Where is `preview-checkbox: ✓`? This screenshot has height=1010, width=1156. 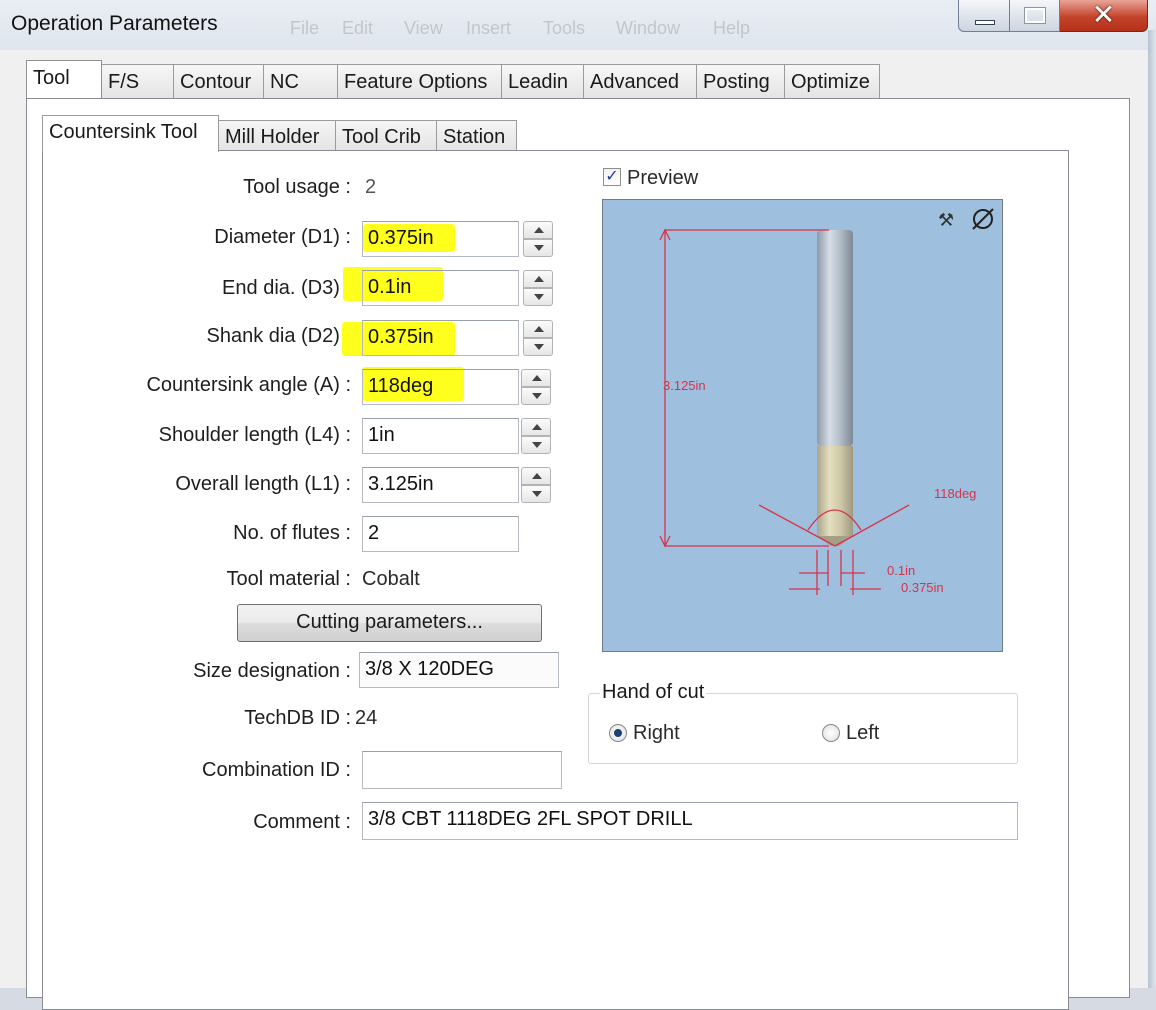 preview-checkbox: ✓ is located at coordinates (612, 177).